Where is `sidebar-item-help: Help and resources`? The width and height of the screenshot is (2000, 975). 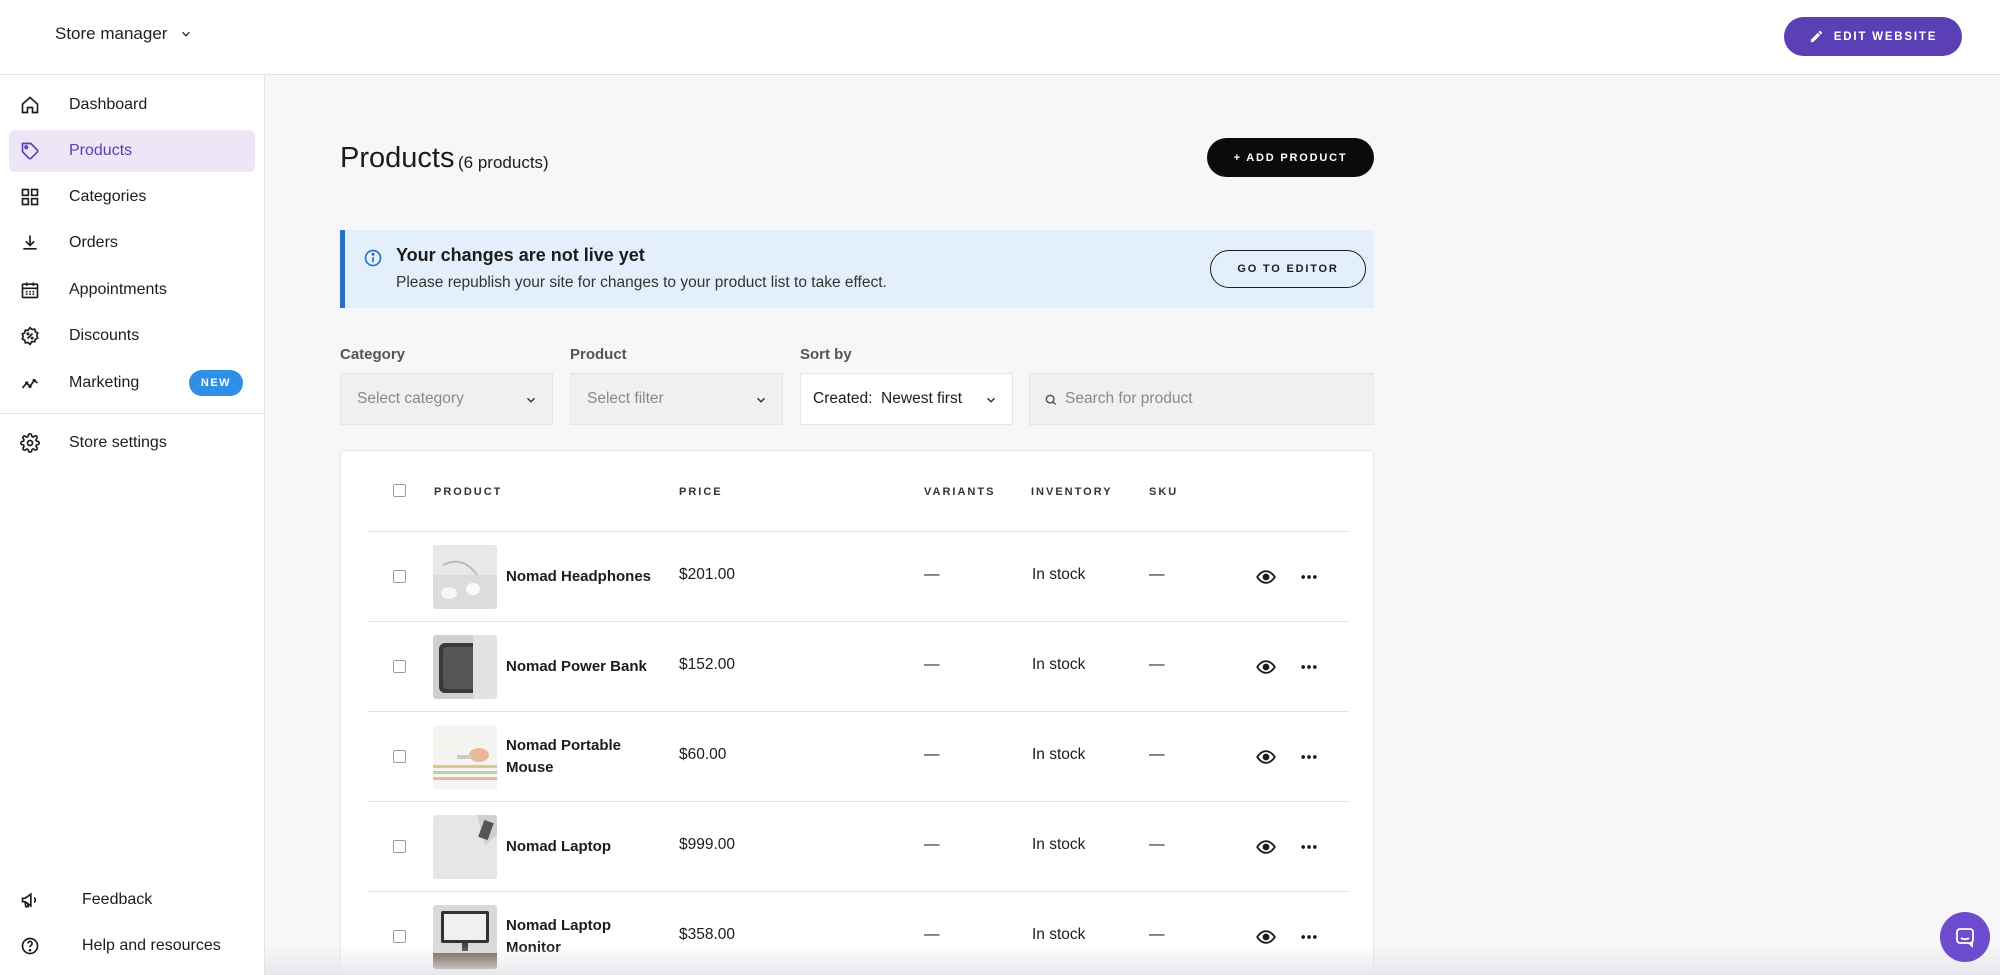 sidebar-item-help: Help and resources is located at coordinates (132, 946).